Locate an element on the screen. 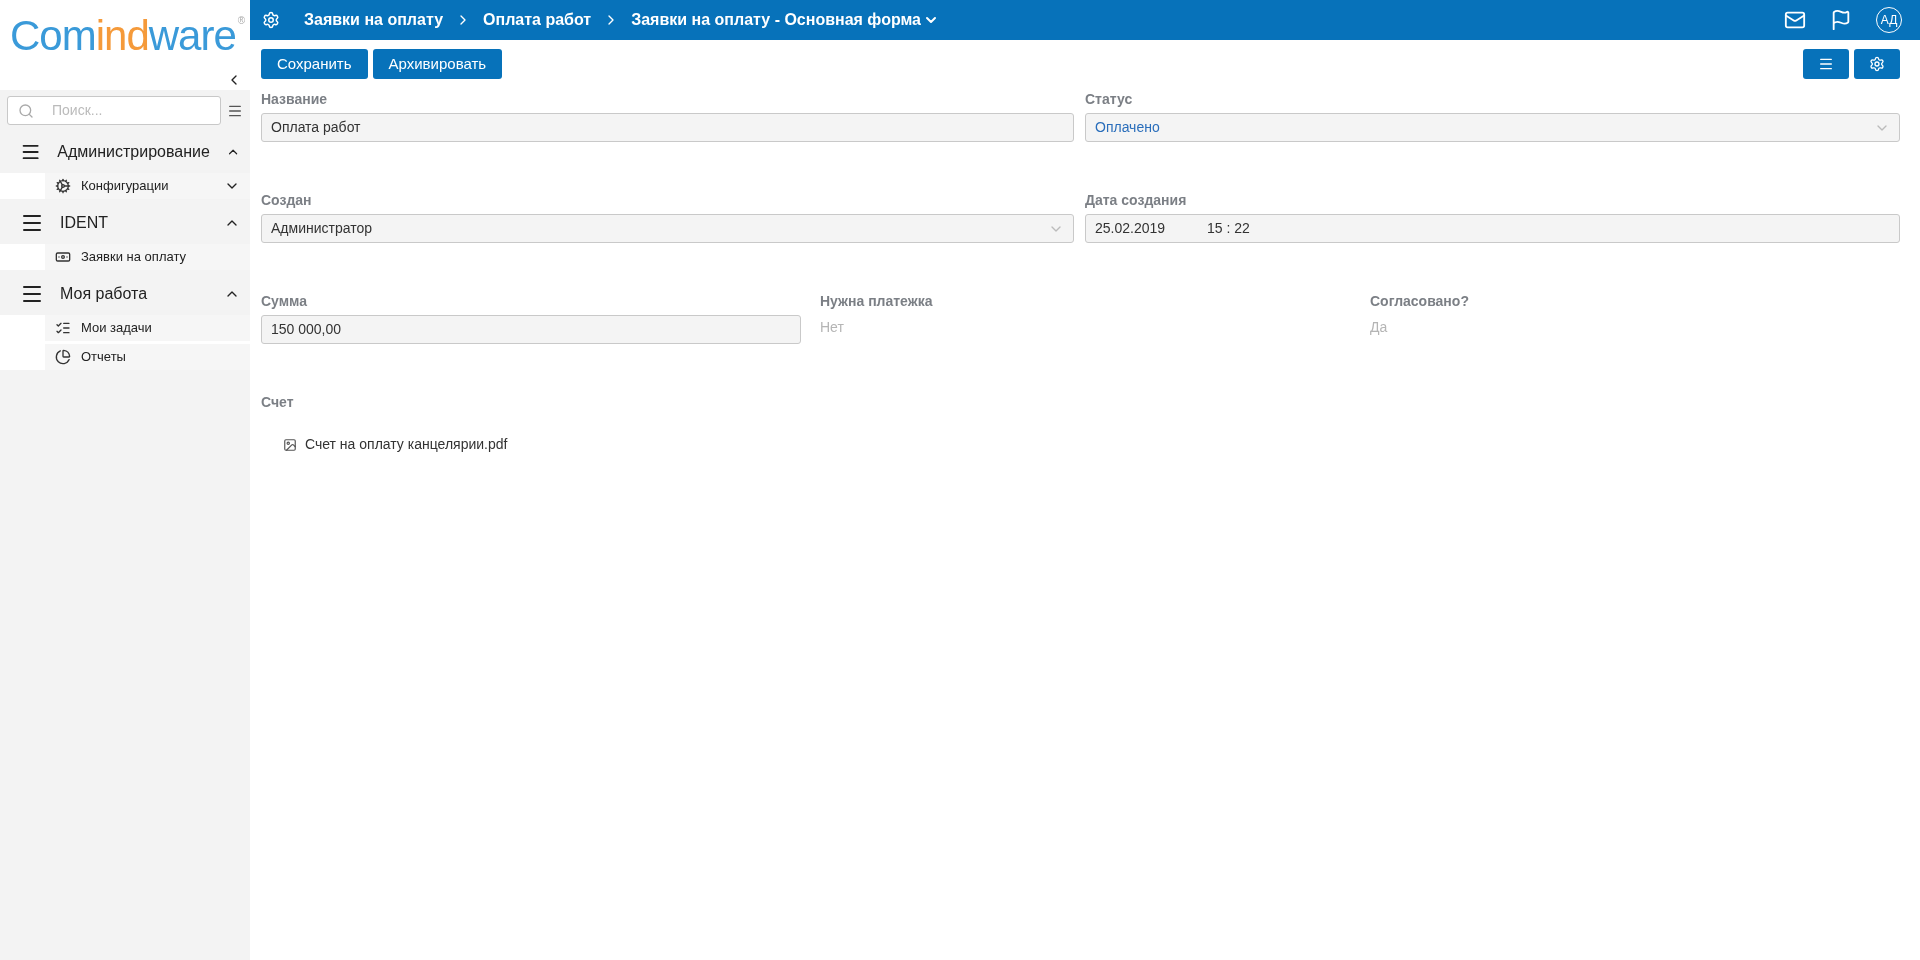 This screenshot has width=1920, height=960. pie-chart-icon is located at coordinates (63, 357).